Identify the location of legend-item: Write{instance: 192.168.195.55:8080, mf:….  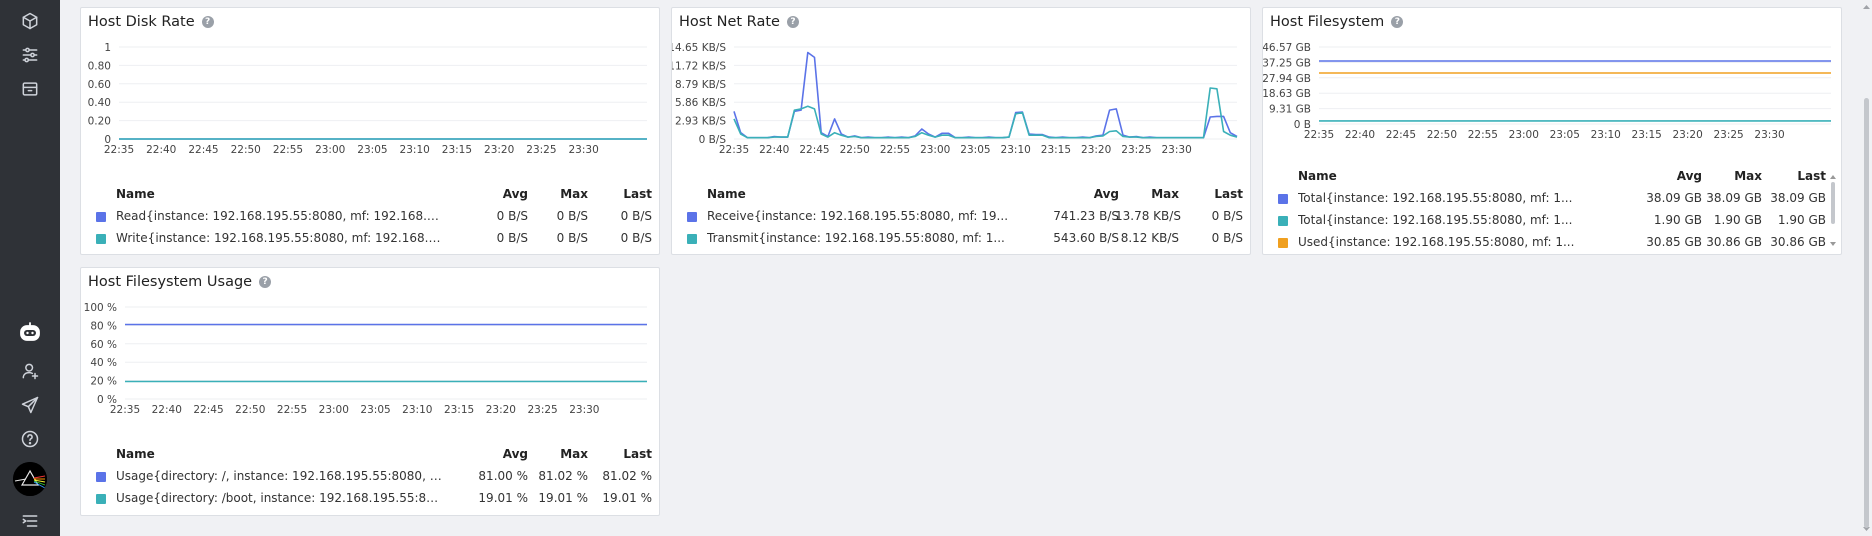
(374, 238).